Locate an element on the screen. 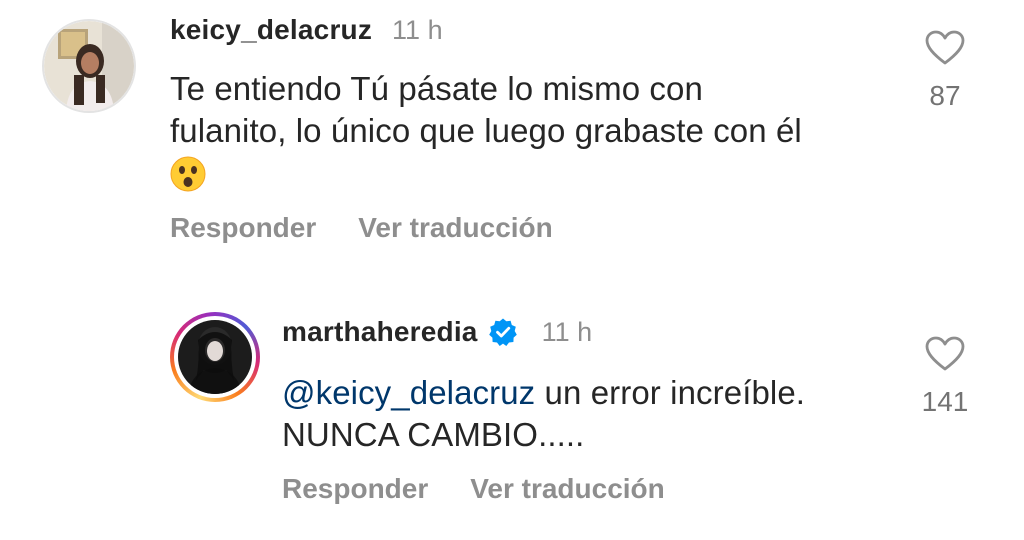 Image resolution: width=1024 pixels, height=540 pixels. reply-header: marthaheredia 11 h is located at coordinates (437, 332).